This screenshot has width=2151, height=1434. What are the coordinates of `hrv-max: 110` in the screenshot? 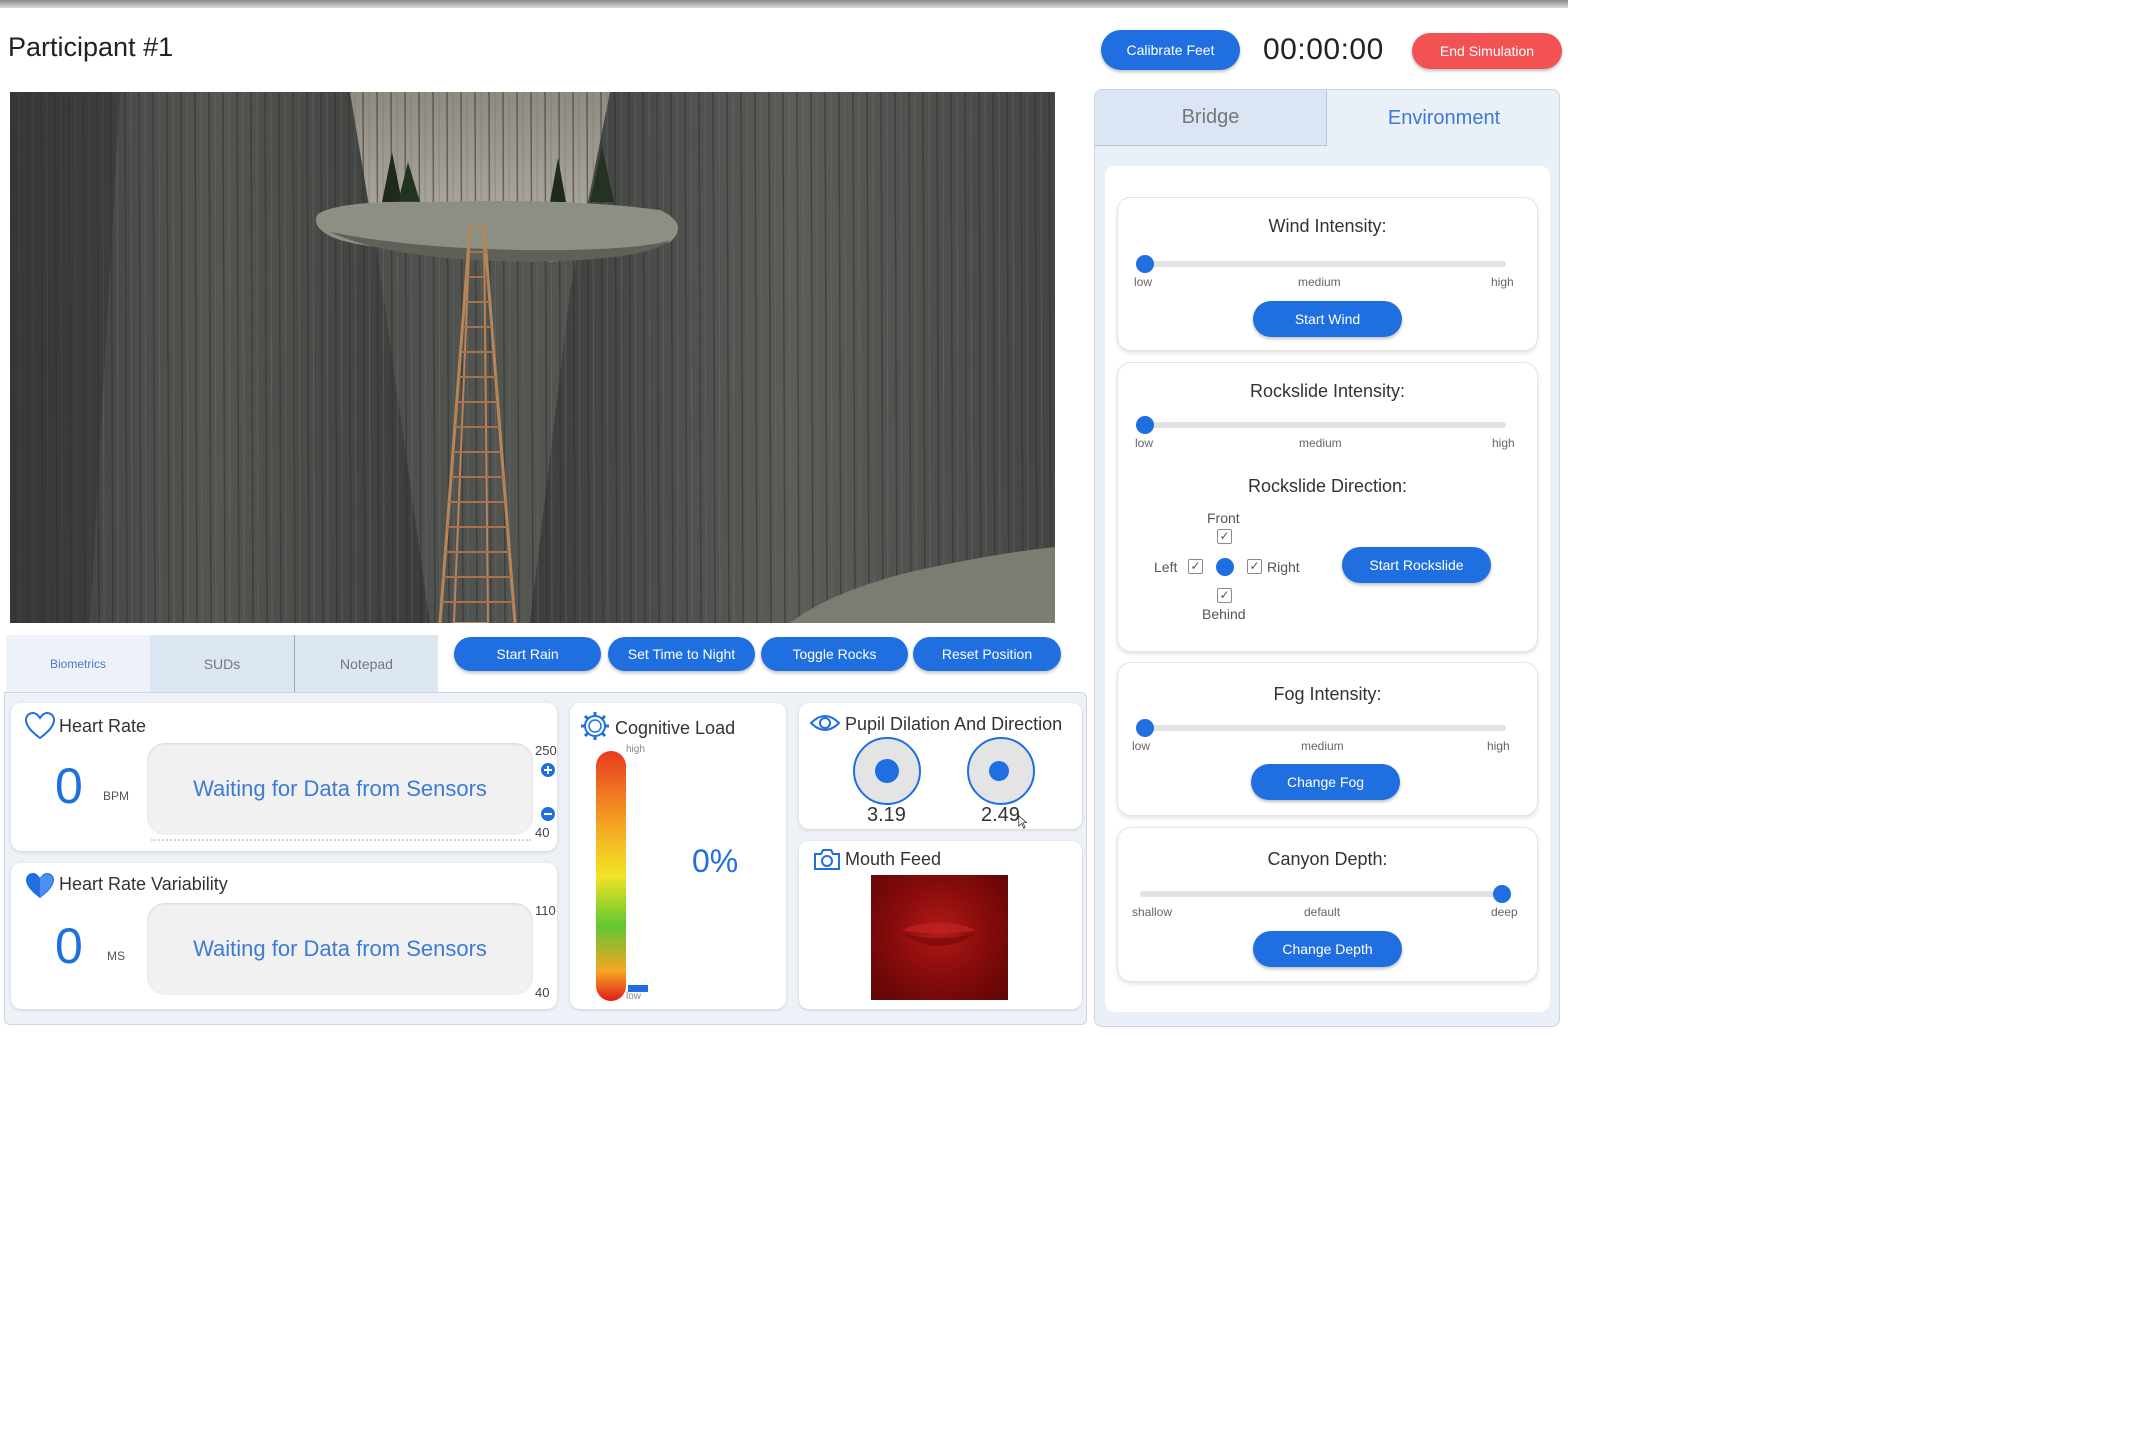 It's located at (545, 910).